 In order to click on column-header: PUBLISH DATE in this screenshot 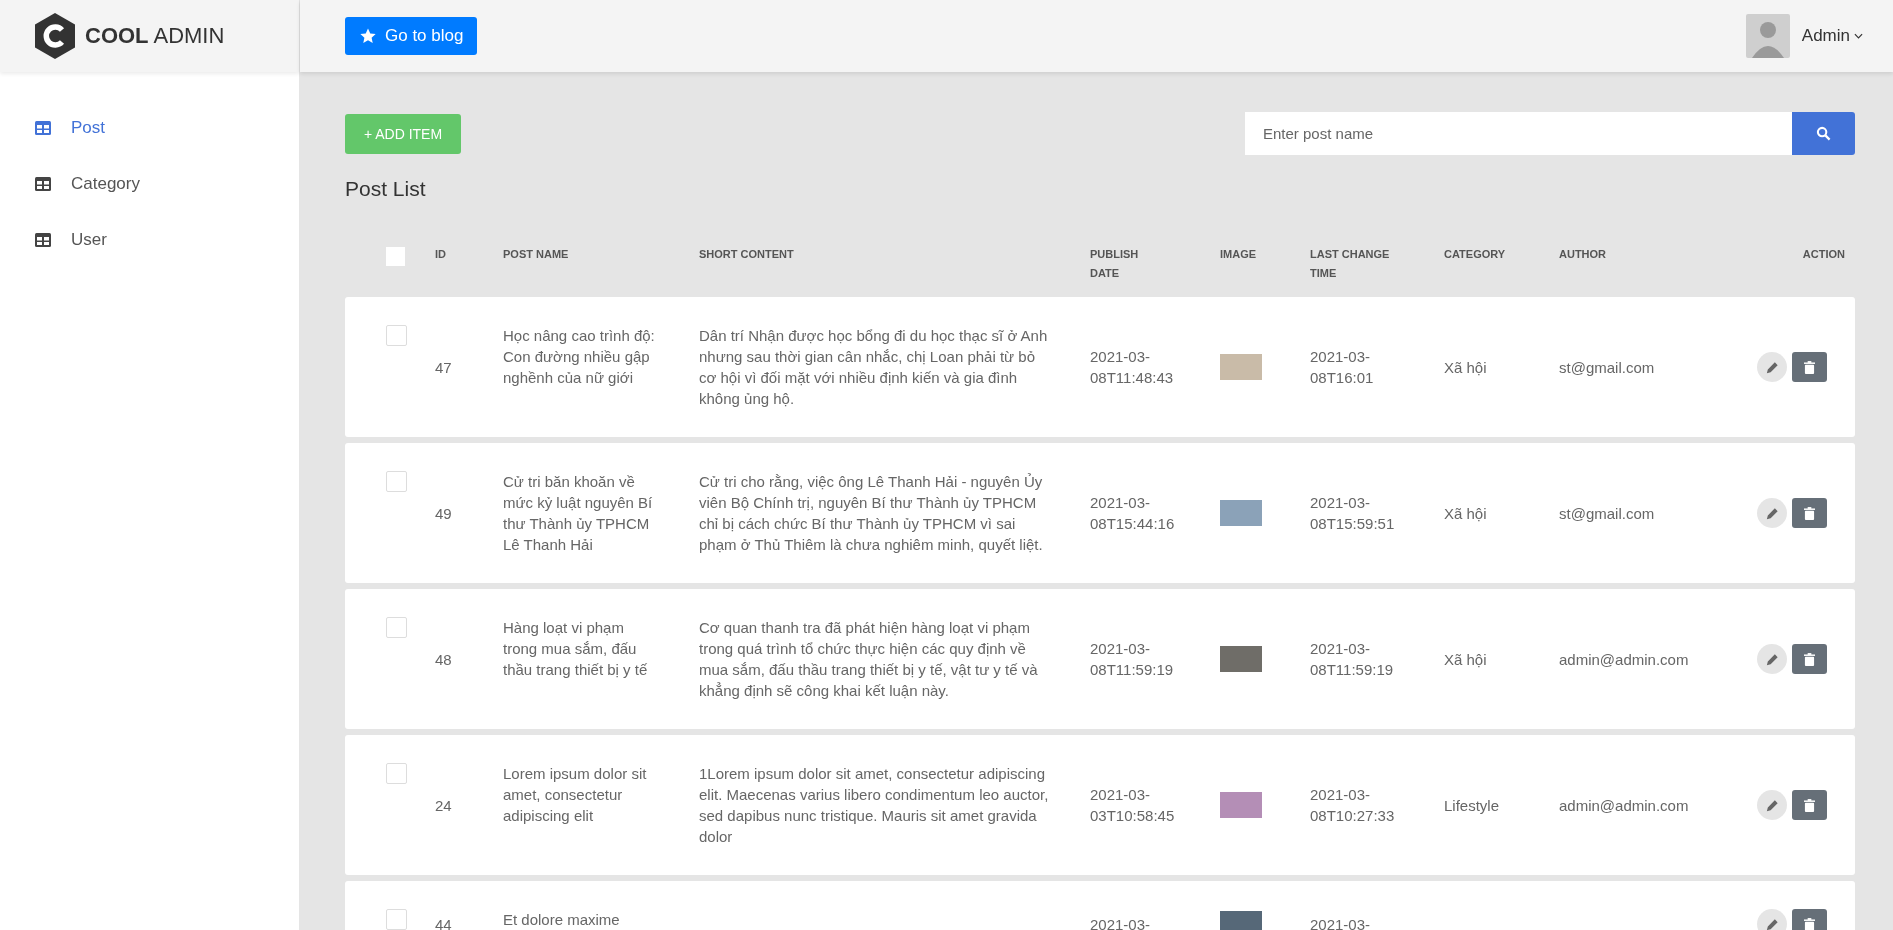, I will do `click(1115, 264)`.